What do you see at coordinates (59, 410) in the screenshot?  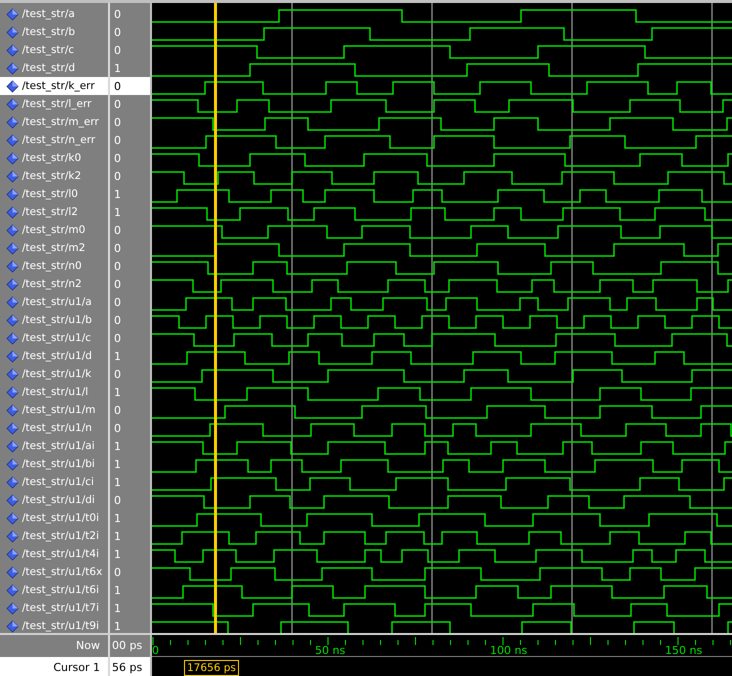 I see `signal-name: /test_str/u1/m` at bounding box center [59, 410].